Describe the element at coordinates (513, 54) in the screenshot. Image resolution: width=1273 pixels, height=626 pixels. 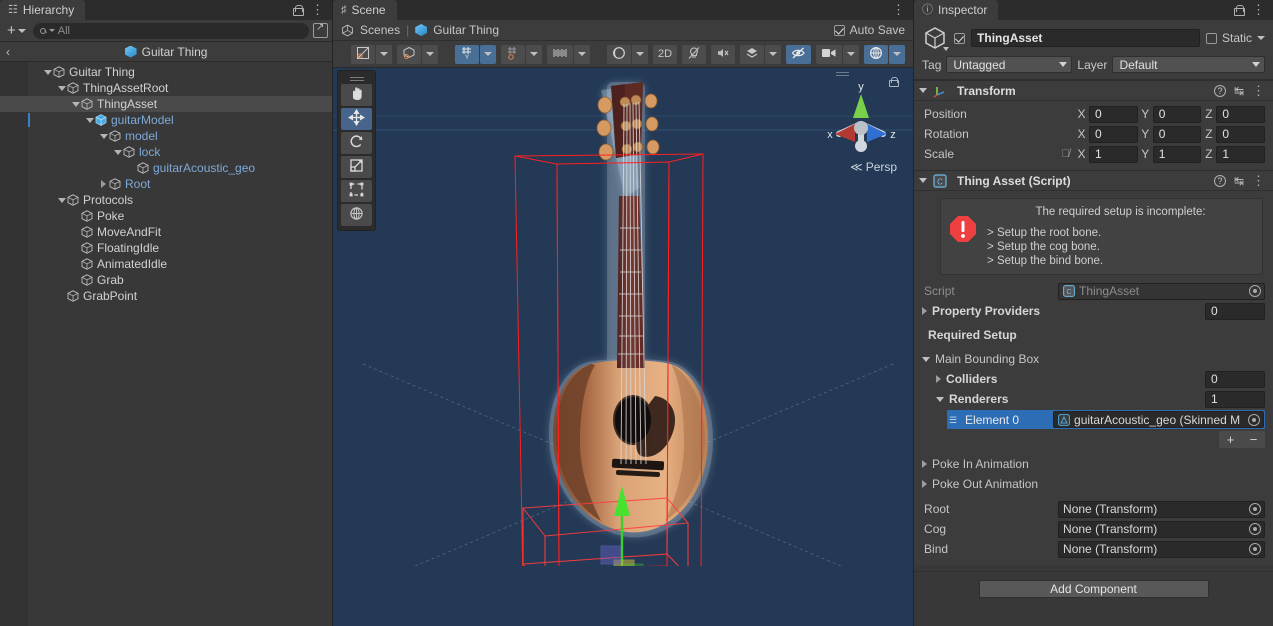
I see `grid-snapping` at that location.